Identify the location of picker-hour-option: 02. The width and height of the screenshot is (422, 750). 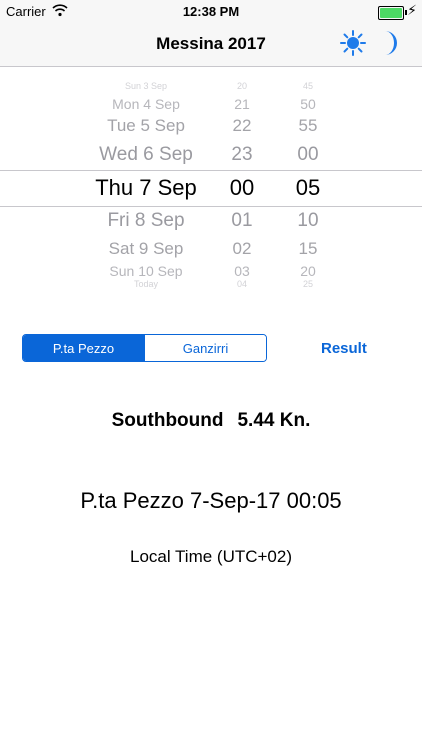
(242, 249).